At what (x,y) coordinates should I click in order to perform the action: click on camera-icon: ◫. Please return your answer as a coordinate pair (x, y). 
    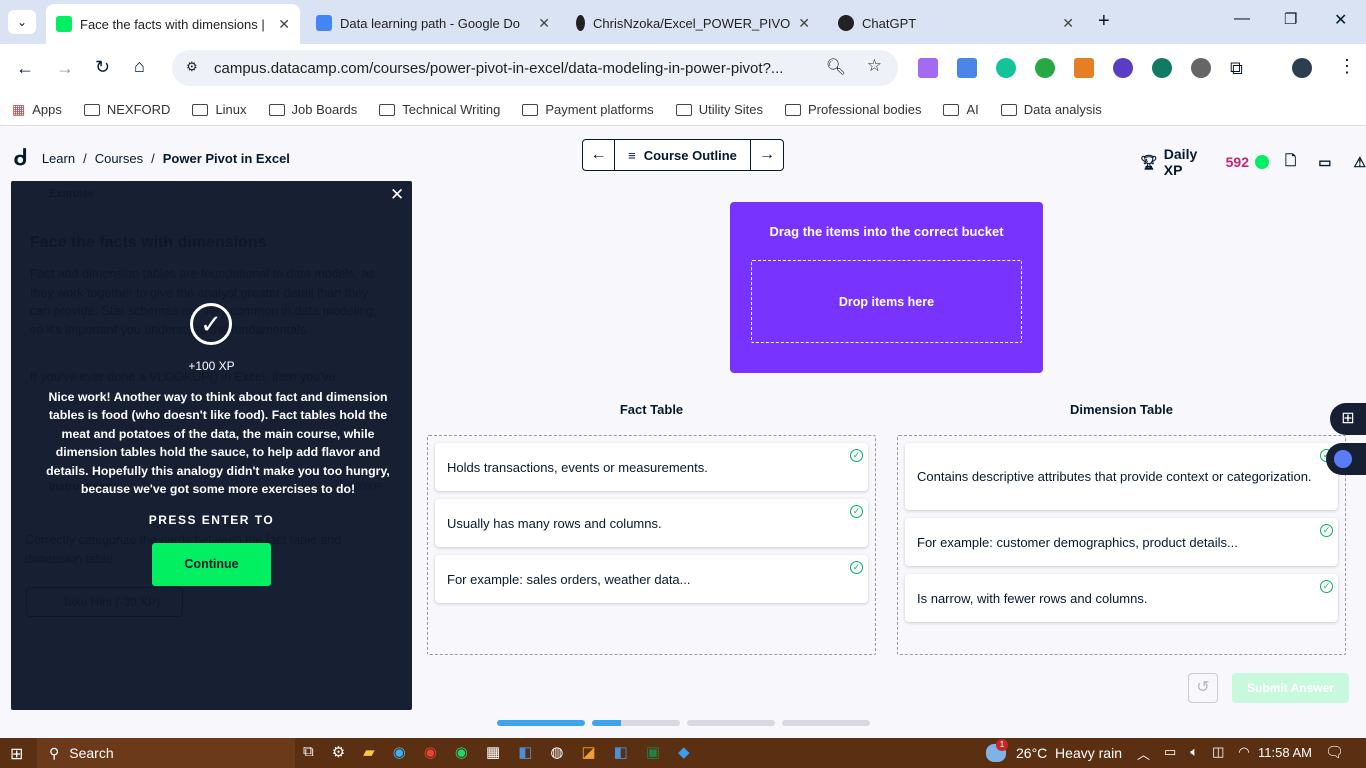
    Looking at the image, I should click on (1218, 753).